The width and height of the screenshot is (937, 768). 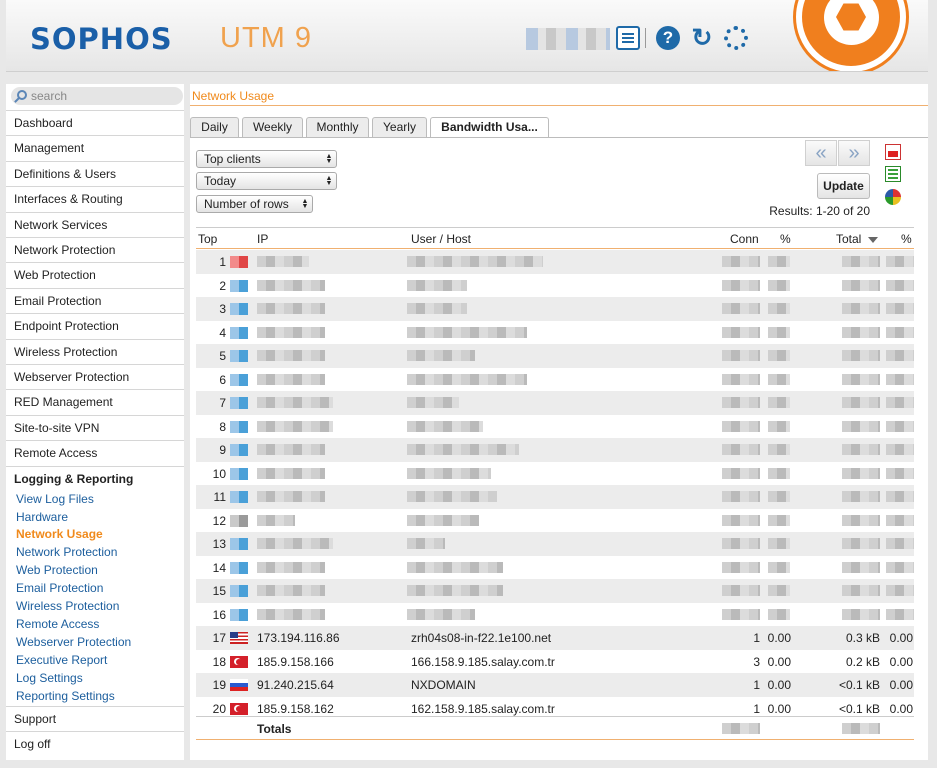 I want to click on sidebar-item-network-protection: Network Protection, so click(x=95, y=249).